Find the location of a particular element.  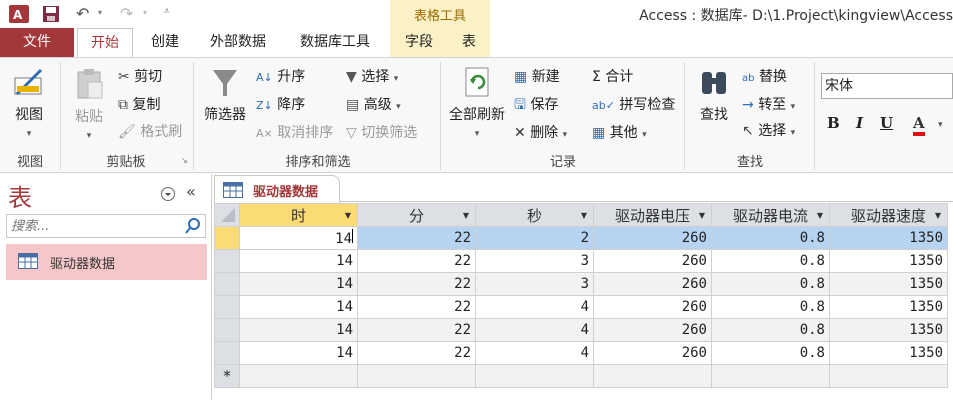

cut-button: ✂ 剪切 is located at coordinates (140, 76).